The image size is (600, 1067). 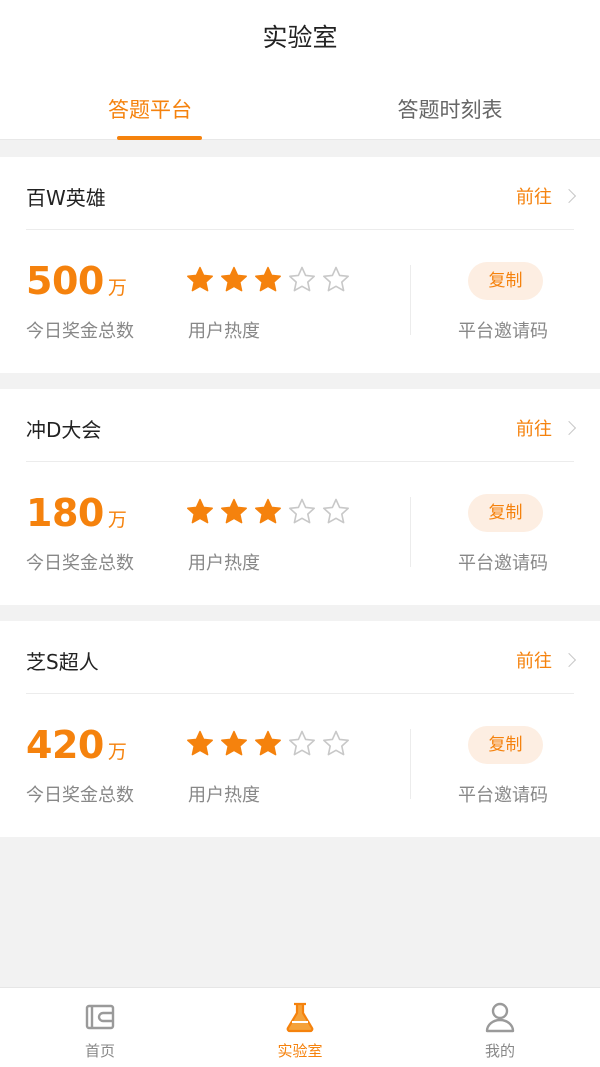 I want to click on tab-indicator, so click(x=159, y=138).